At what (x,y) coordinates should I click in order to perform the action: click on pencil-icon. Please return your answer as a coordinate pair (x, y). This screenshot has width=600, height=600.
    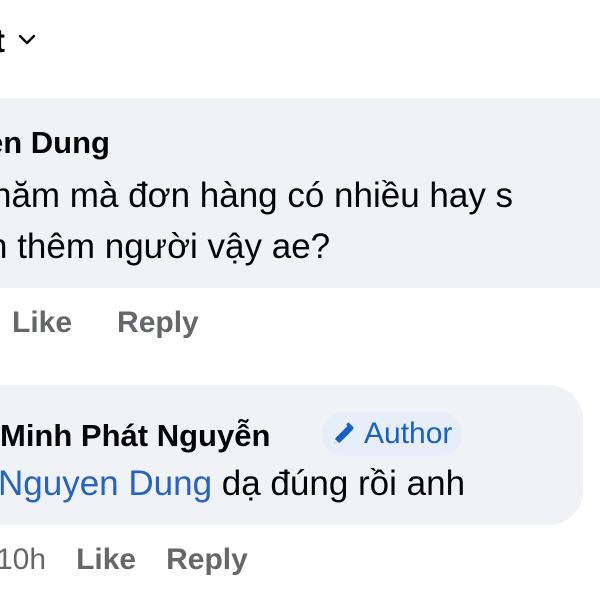
    Looking at the image, I should click on (344, 433).